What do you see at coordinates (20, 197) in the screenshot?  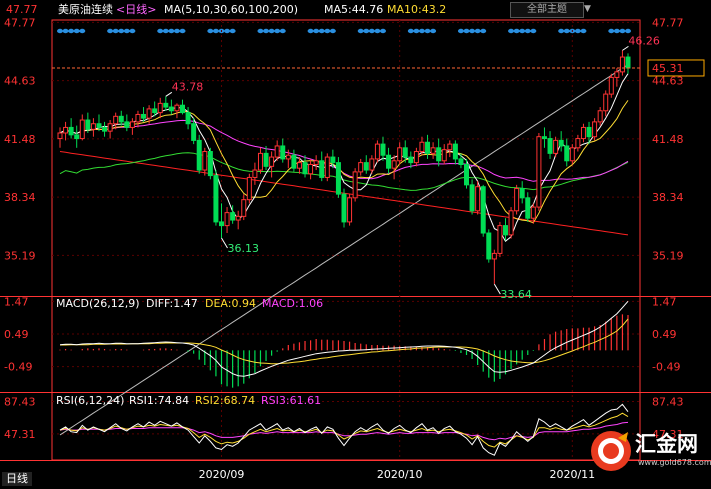 I see `price-tick-label-left: 38.34` at bounding box center [20, 197].